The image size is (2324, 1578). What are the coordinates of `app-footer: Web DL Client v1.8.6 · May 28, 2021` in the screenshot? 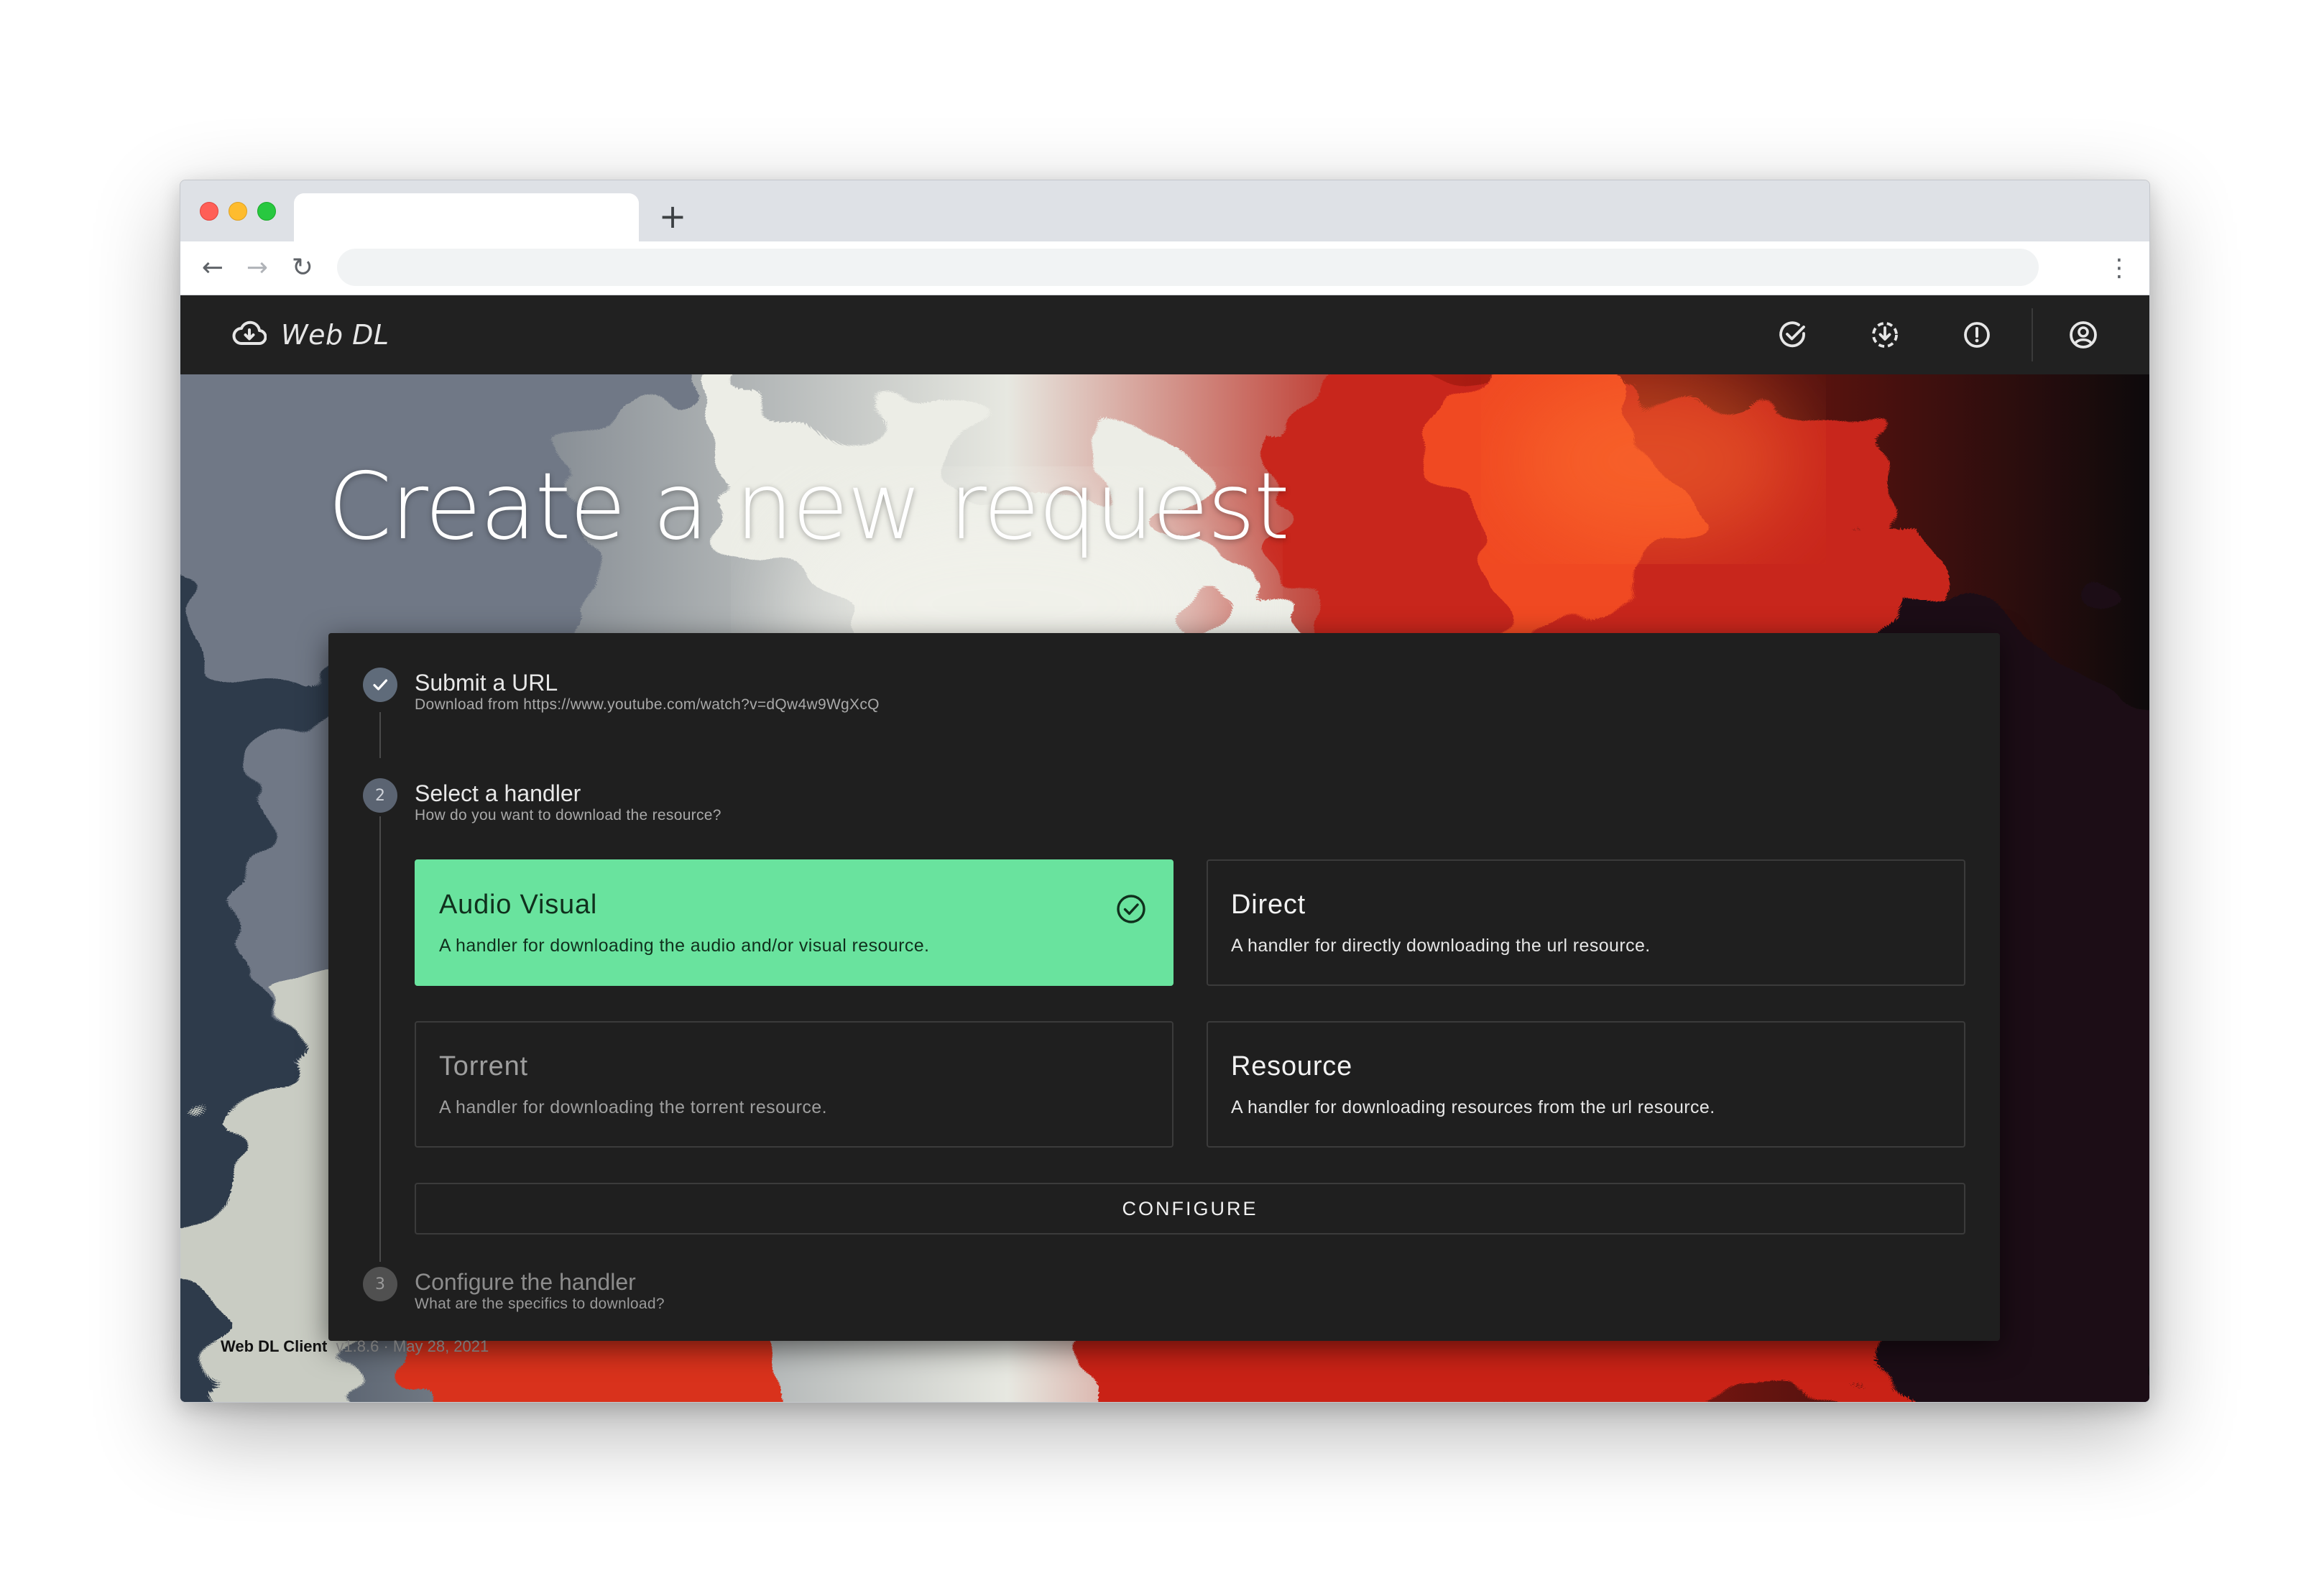 It's located at (355, 1346).